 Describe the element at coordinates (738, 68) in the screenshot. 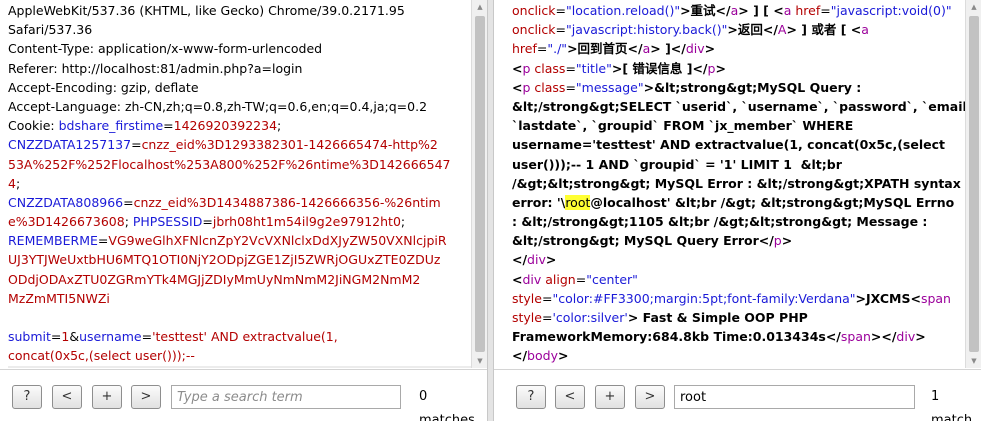

I see `code-line: <p class="title">[ 错误信息 ]</p>` at that location.